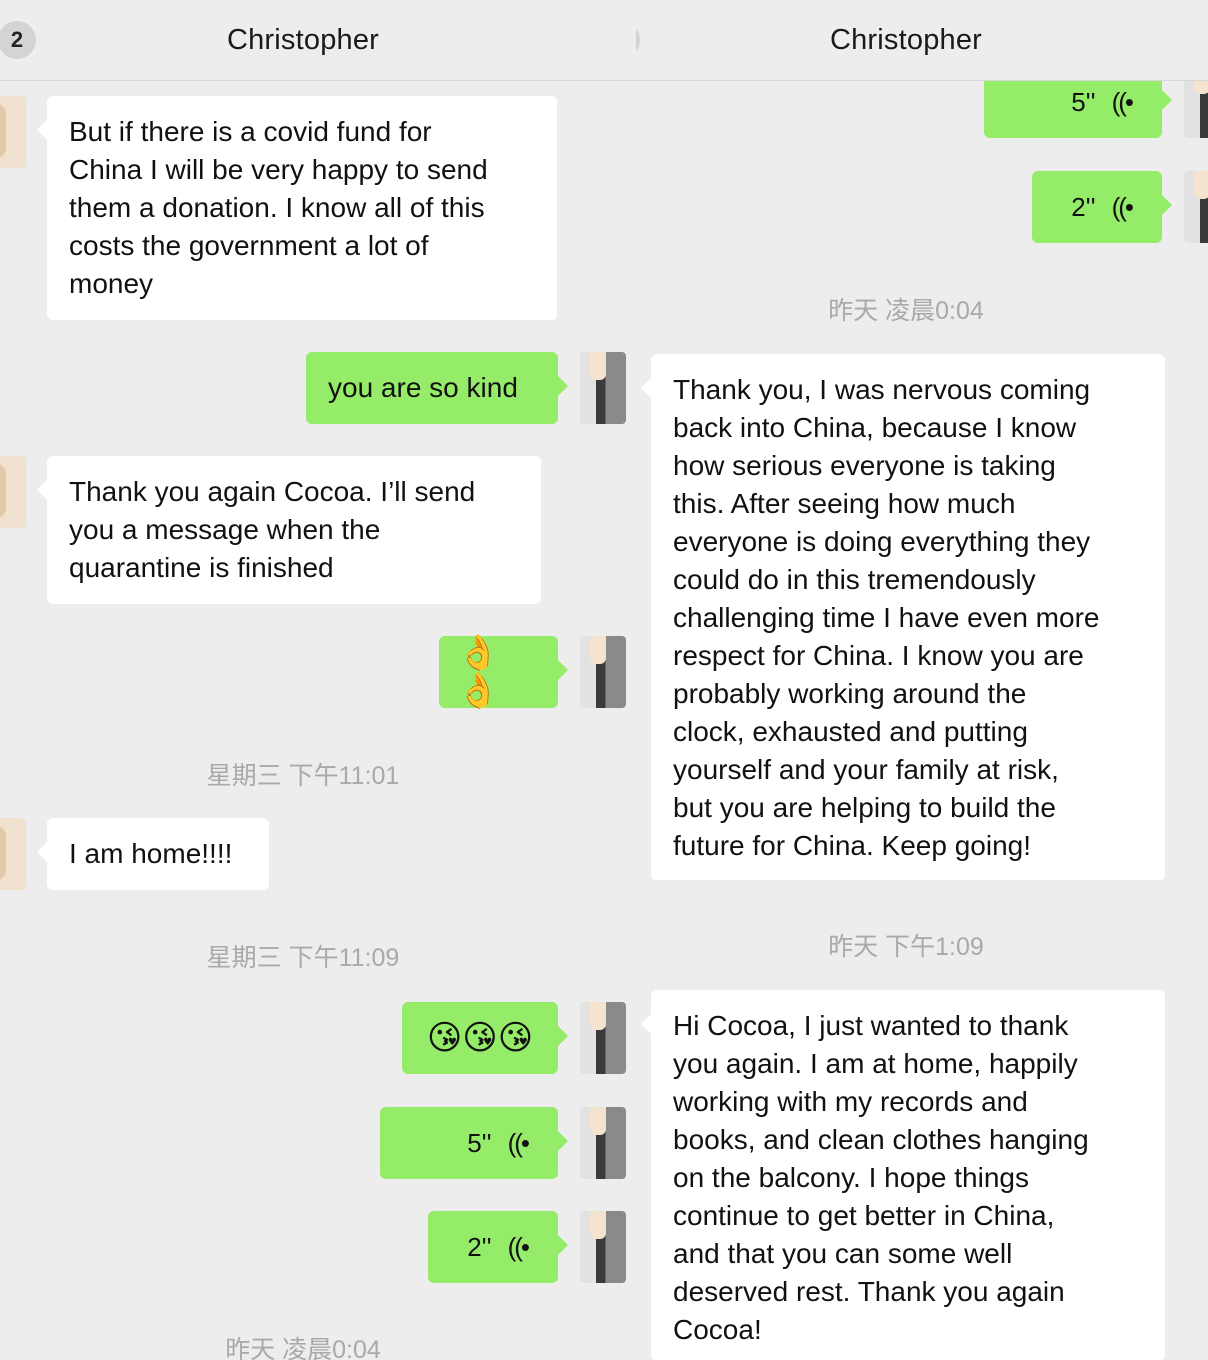 The width and height of the screenshot is (1208, 1360). I want to click on timestamp: 星期三 下午11:09, so click(303, 958).